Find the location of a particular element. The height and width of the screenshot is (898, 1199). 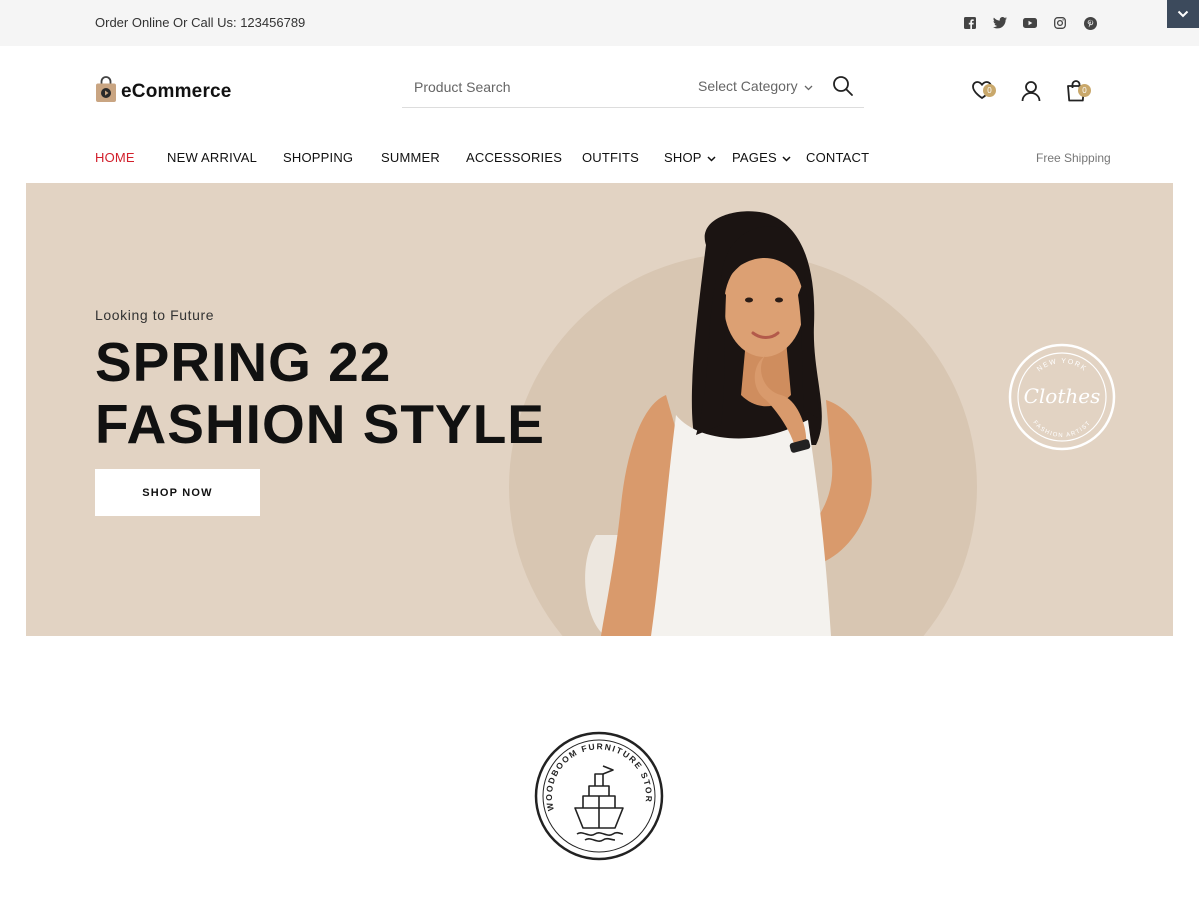

search-icon is located at coordinates (843, 88).